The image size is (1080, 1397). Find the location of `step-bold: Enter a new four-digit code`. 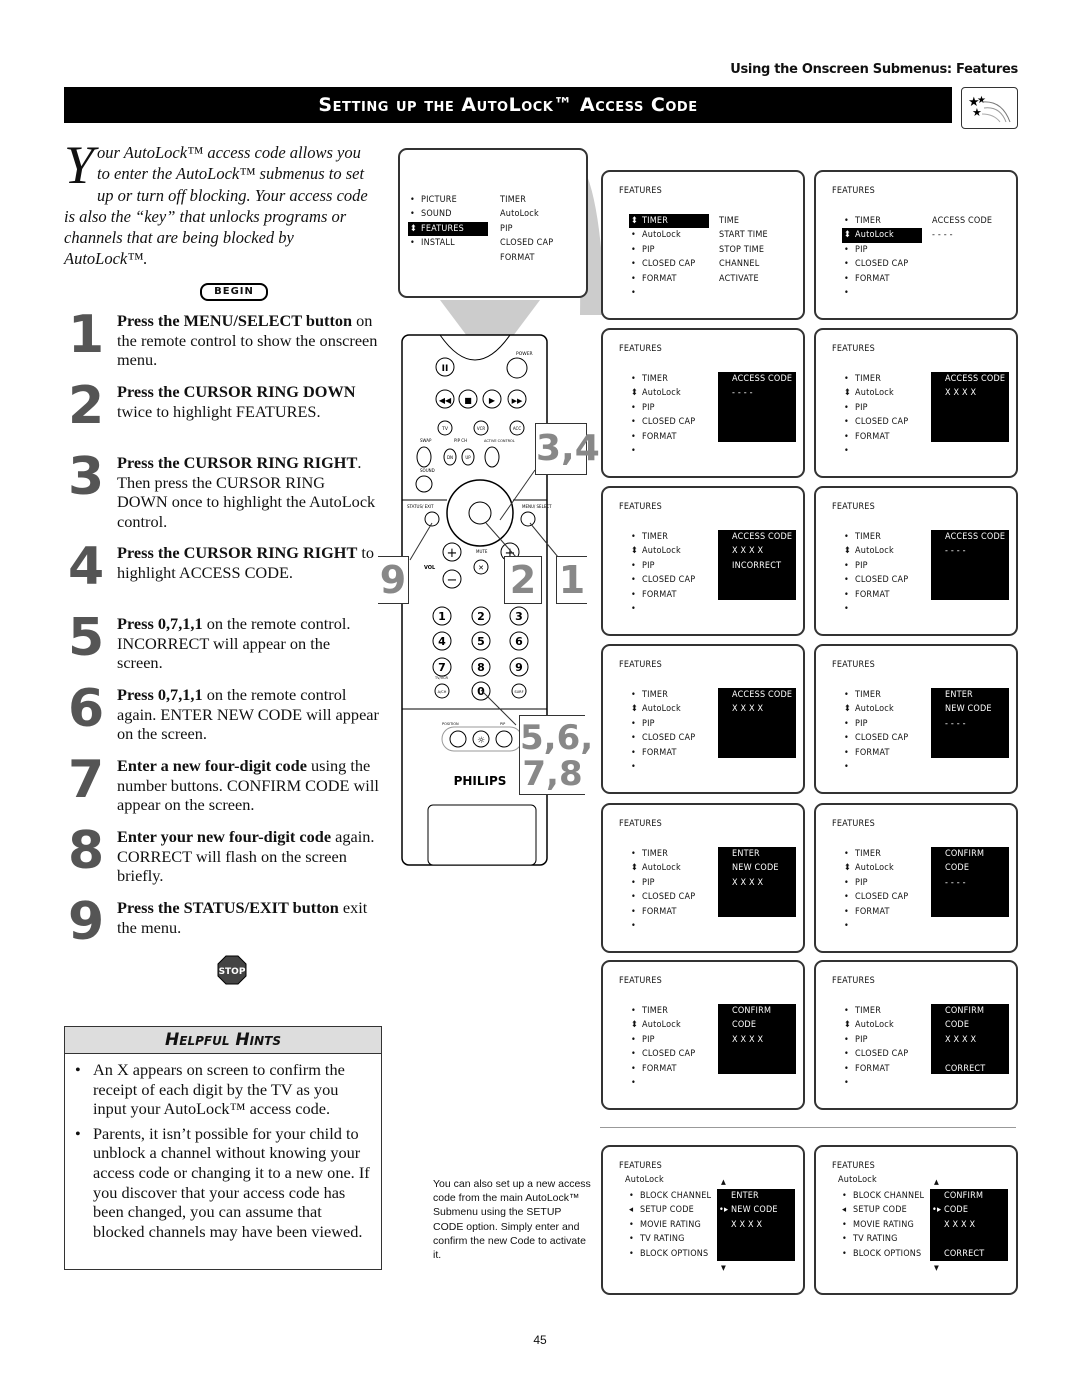

step-bold: Enter a new four-digit code is located at coordinates (212, 765).